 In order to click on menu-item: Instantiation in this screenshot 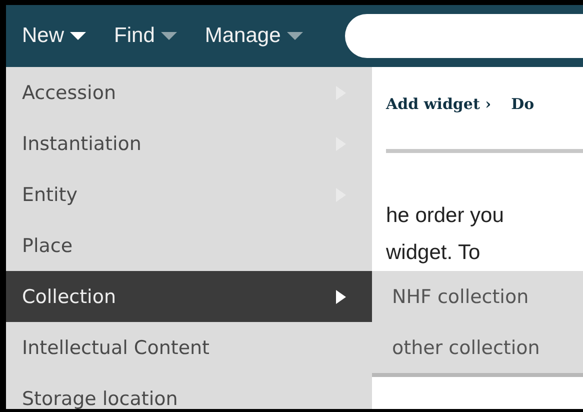, I will do `click(189, 143)`.